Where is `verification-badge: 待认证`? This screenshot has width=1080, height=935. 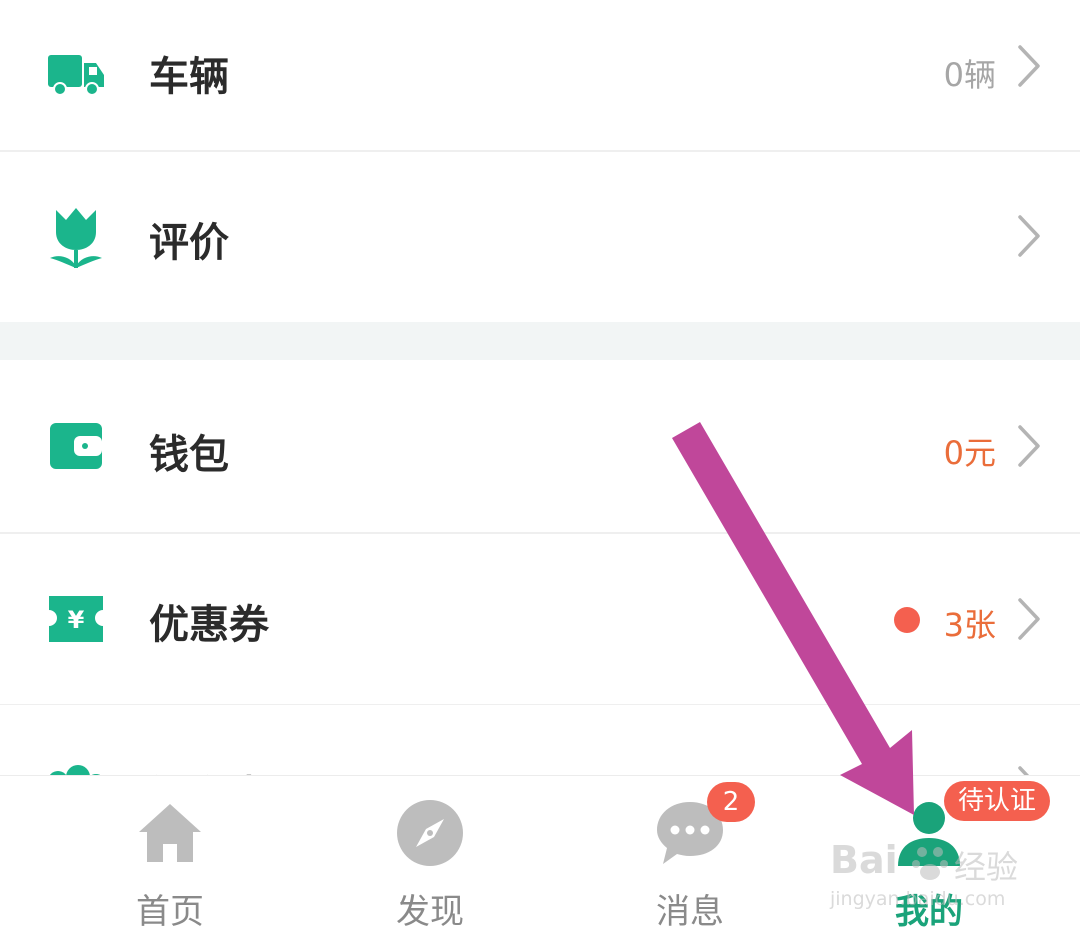
verification-badge: 待认证 is located at coordinates (997, 801).